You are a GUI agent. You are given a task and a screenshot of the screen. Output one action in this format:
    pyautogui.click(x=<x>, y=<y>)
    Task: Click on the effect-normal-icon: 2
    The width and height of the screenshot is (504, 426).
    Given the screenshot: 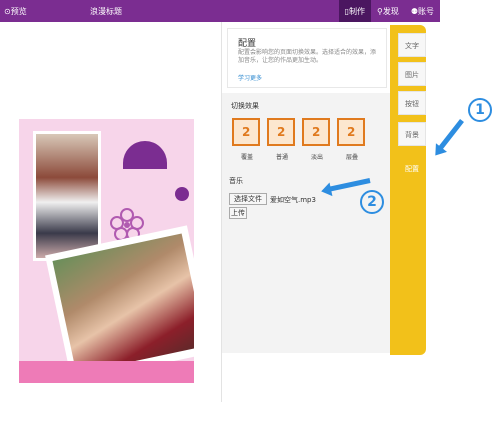 What is the action you would take?
    pyautogui.click(x=281, y=132)
    